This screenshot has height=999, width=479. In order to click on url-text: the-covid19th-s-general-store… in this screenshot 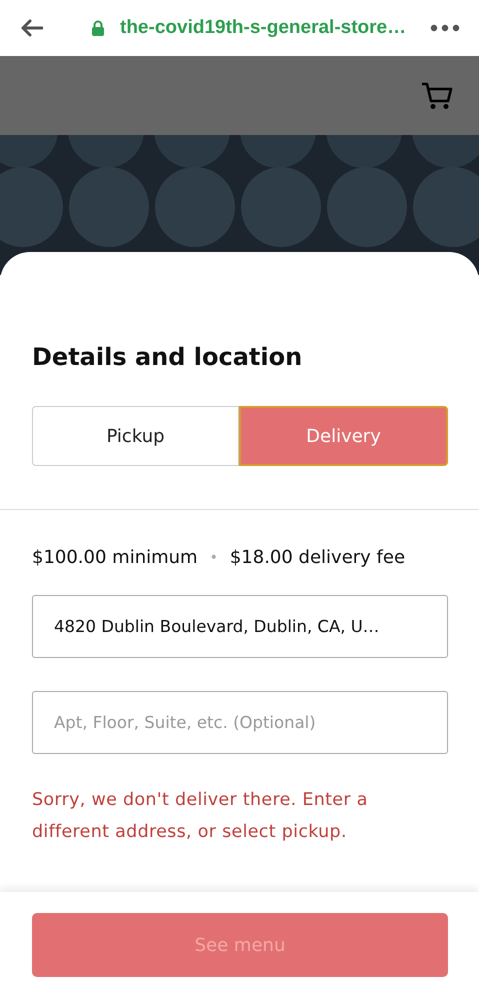, I will do `click(263, 28)`.